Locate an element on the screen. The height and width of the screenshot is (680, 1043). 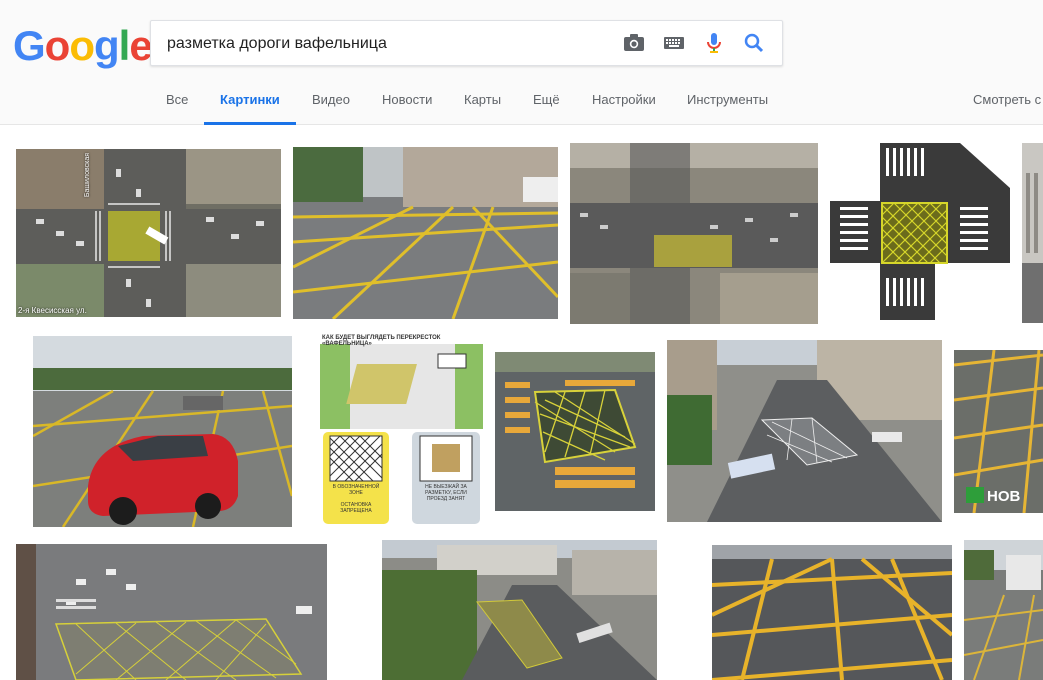
tab-settings: Настройки is located at coordinates (624, 105).